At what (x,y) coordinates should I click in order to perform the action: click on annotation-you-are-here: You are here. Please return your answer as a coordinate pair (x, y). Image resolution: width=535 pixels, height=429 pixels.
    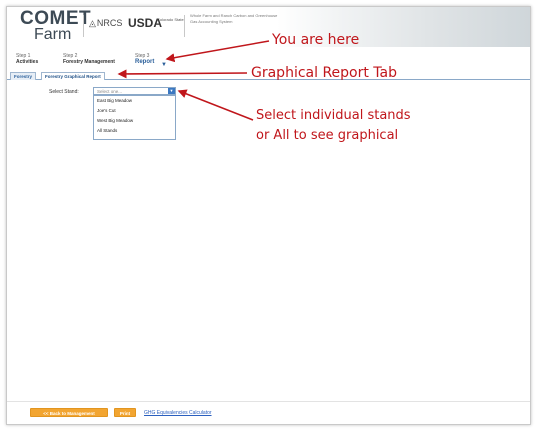
    Looking at the image, I should click on (316, 40).